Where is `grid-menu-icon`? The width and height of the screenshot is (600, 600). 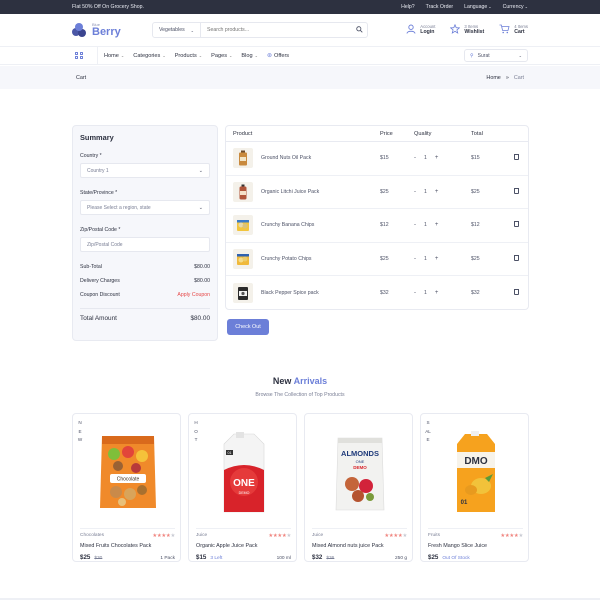
grid-menu-icon is located at coordinates (79, 55).